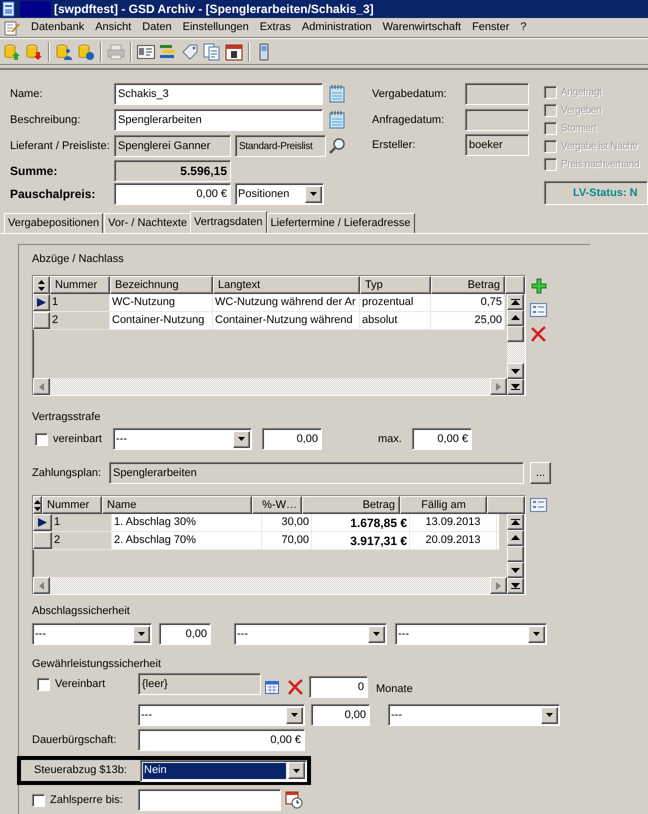 The height and width of the screenshot is (814, 648). What do you see at coordinates (57, 27) in the screenshot?
I see `menu-item: Datenbank` at bounding box center [57, 27].